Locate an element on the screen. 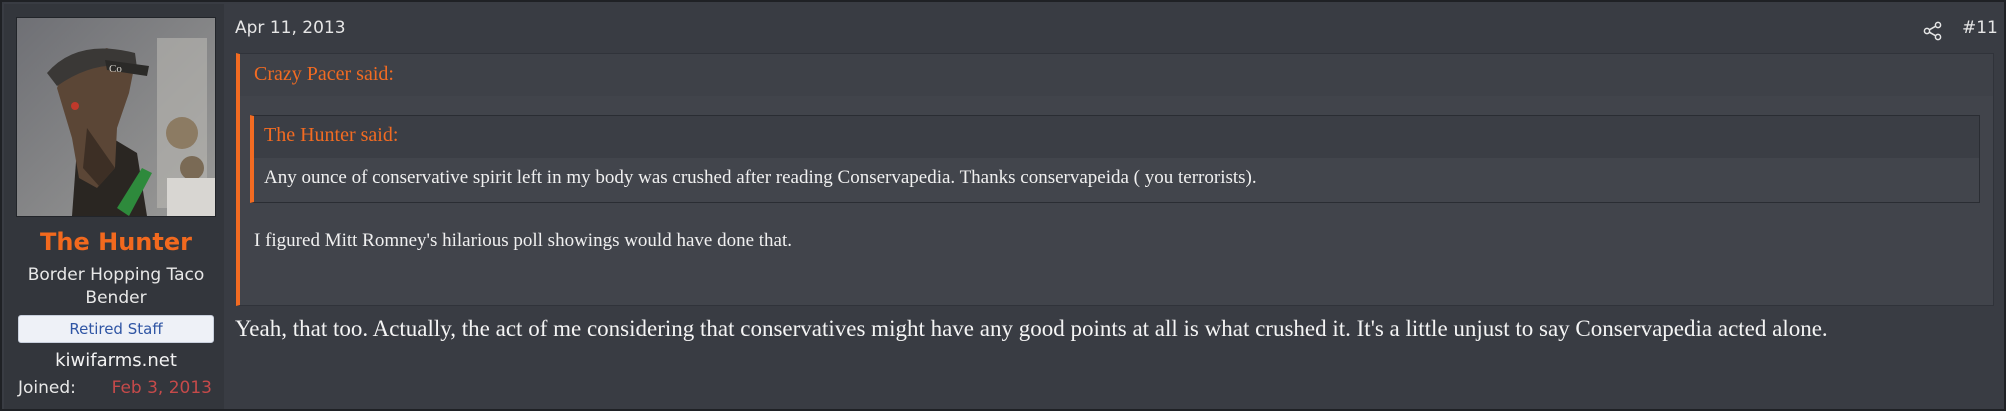 Image resolution: width=2006 pixels, height=411 pixels. svg-text: Co is located at coordinates (115, 69).